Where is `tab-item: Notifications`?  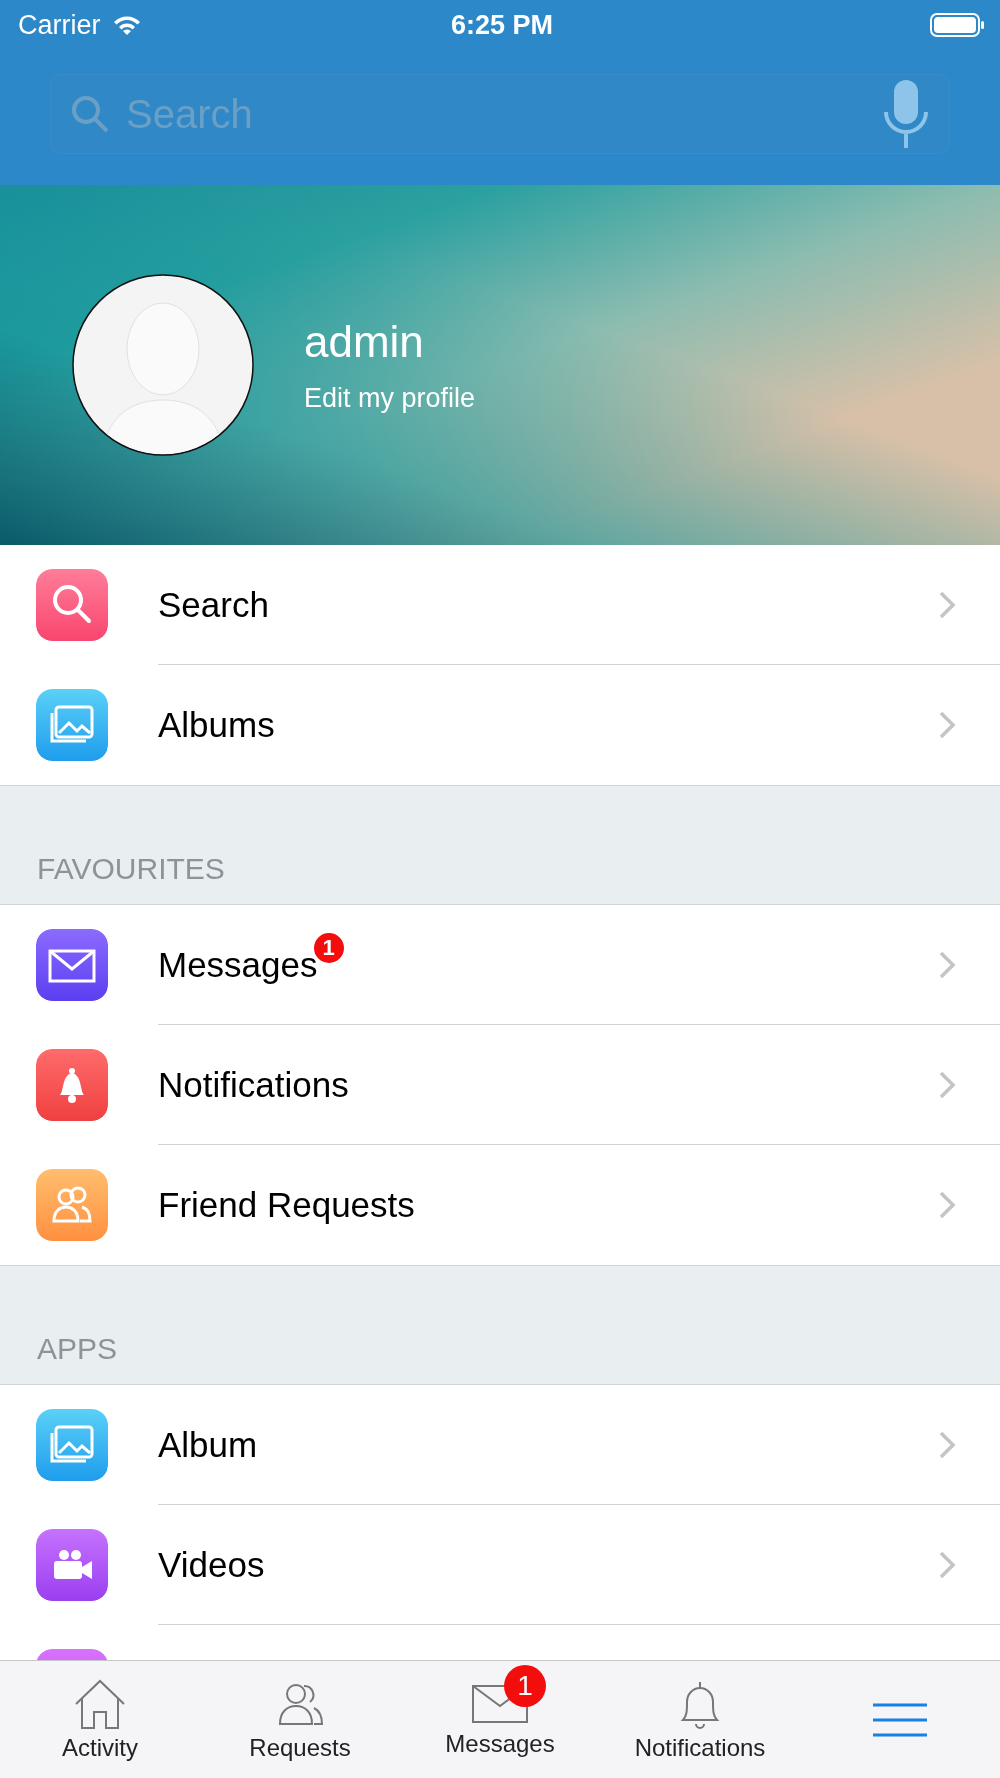
tab-item: Notifications is located at coordinates (700, 1719).